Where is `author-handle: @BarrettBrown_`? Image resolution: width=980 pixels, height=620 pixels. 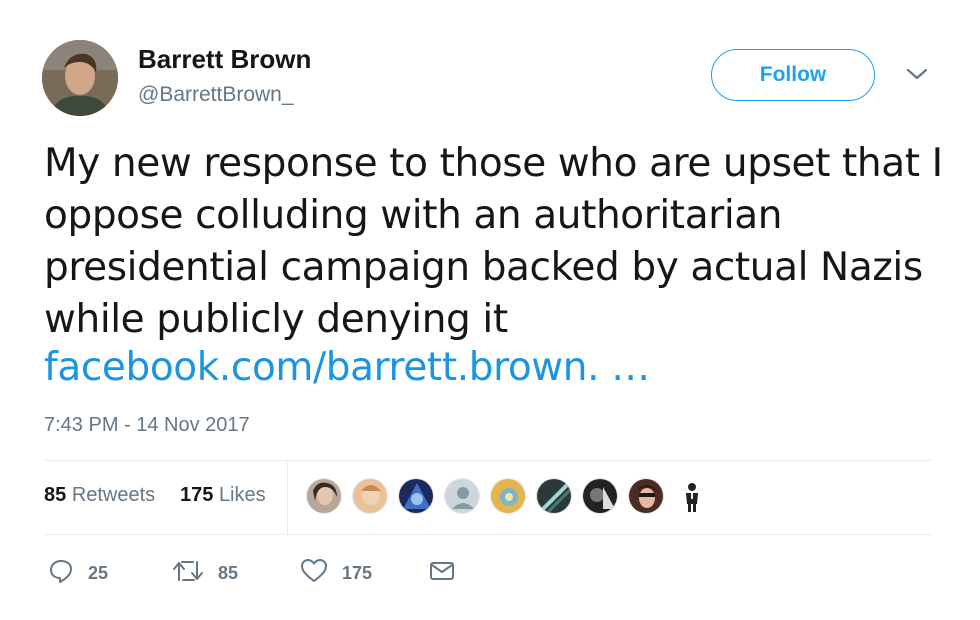
author-handle: @BarrettBrown_ is located at coordinates (216, 95).